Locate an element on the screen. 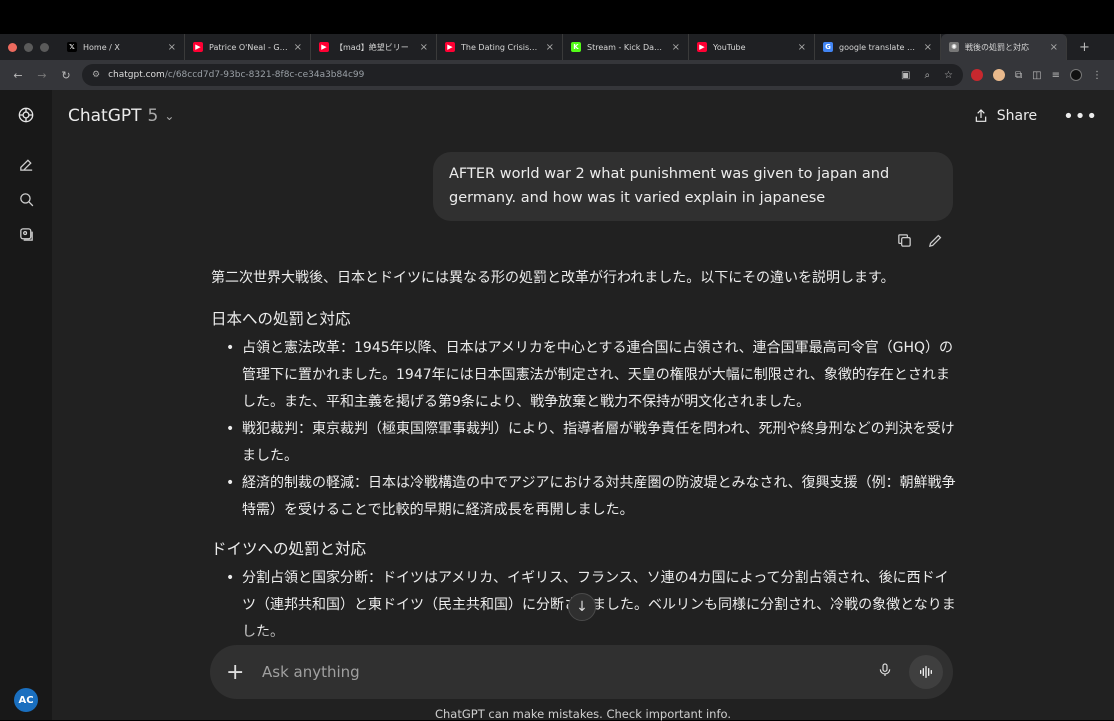 The height and width of the screenshot is (721, 1114). user-avatar: AC is located at coordinates (26, 700).